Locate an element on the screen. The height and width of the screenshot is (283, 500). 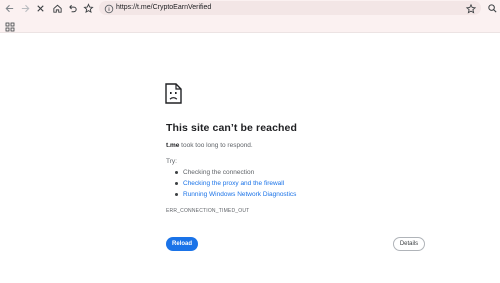
bookmarks-bar is located at coordinates (250, 25).